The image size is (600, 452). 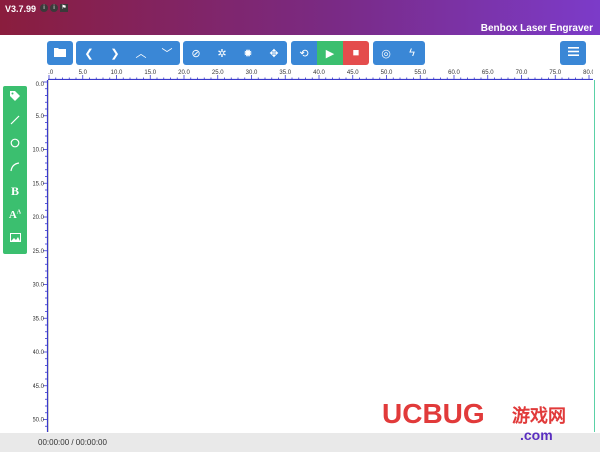 I want to click on chevron-up-icon: ︿, so click(x=141, y=54).